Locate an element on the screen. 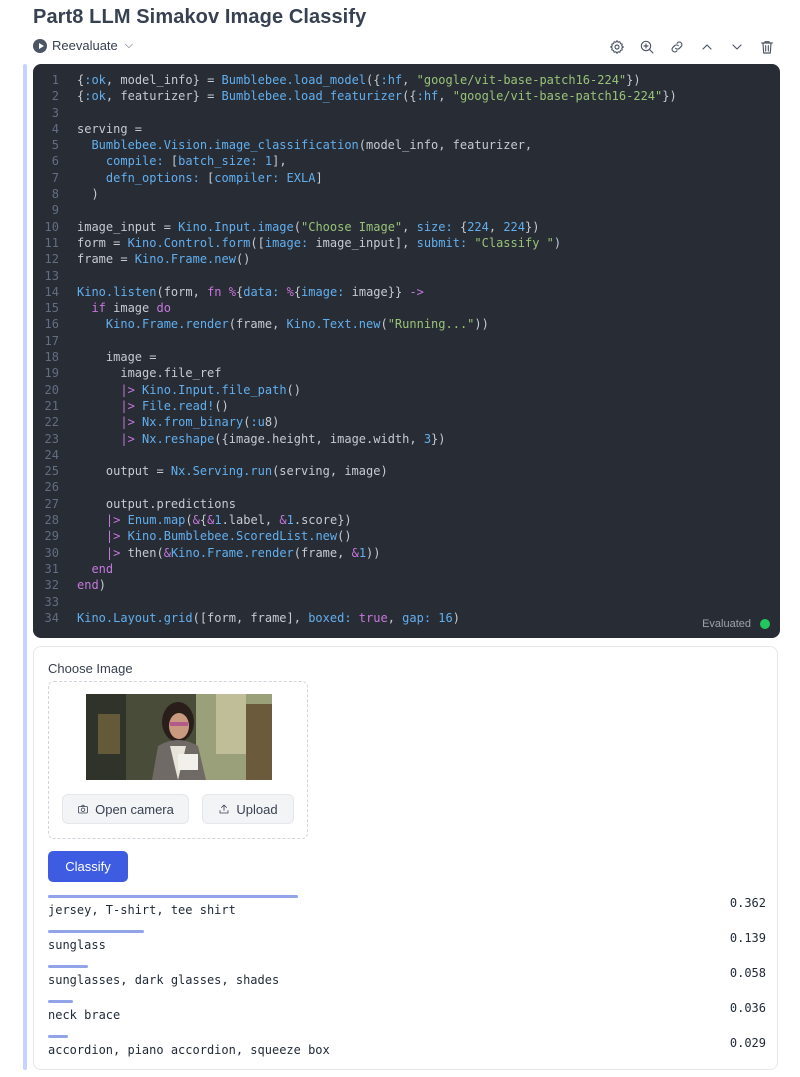  line-number: 25 is located at coordinates (51, 471).